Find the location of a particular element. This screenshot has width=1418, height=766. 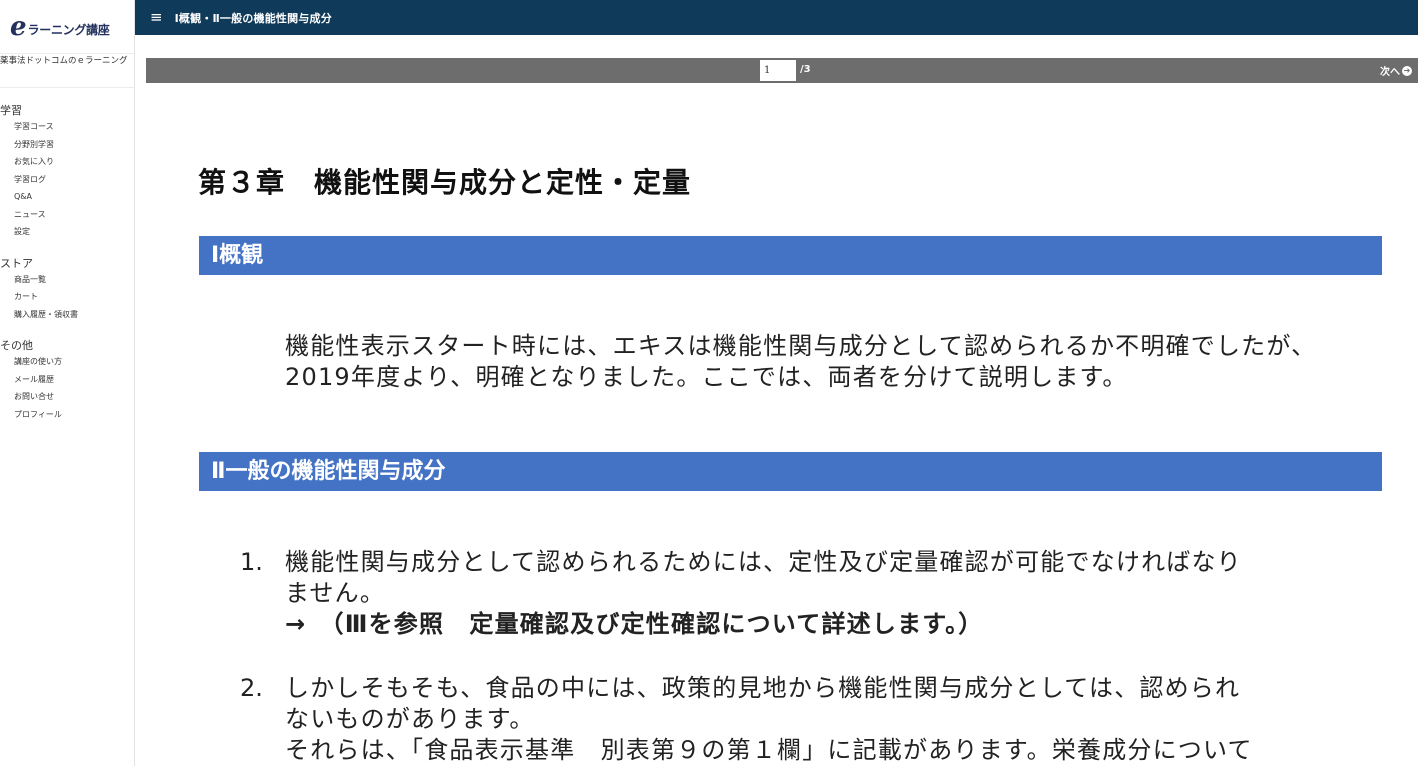

sidebar-item-profile: プロフィール is located at coordinates (67, 415).